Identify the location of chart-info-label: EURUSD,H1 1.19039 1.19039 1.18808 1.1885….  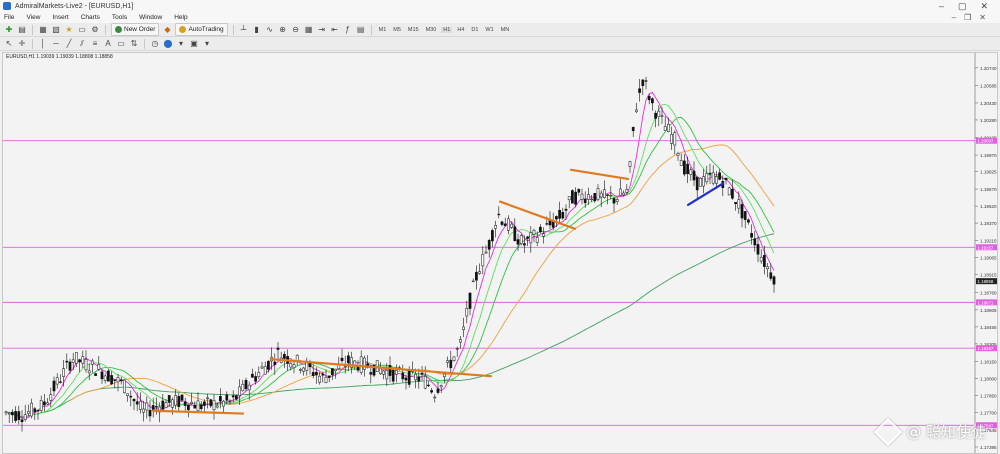
(59, 57).